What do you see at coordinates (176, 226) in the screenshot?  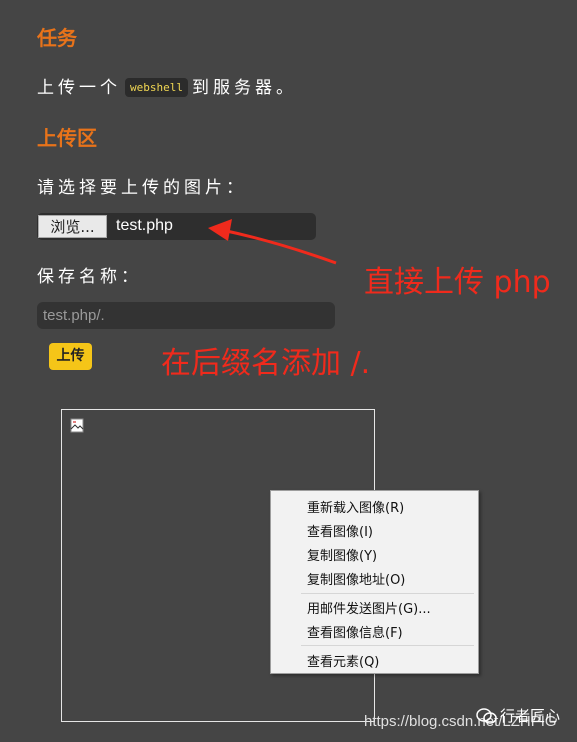 I see `file-input: 浏览... test.php` at bounding box center [176, 226].